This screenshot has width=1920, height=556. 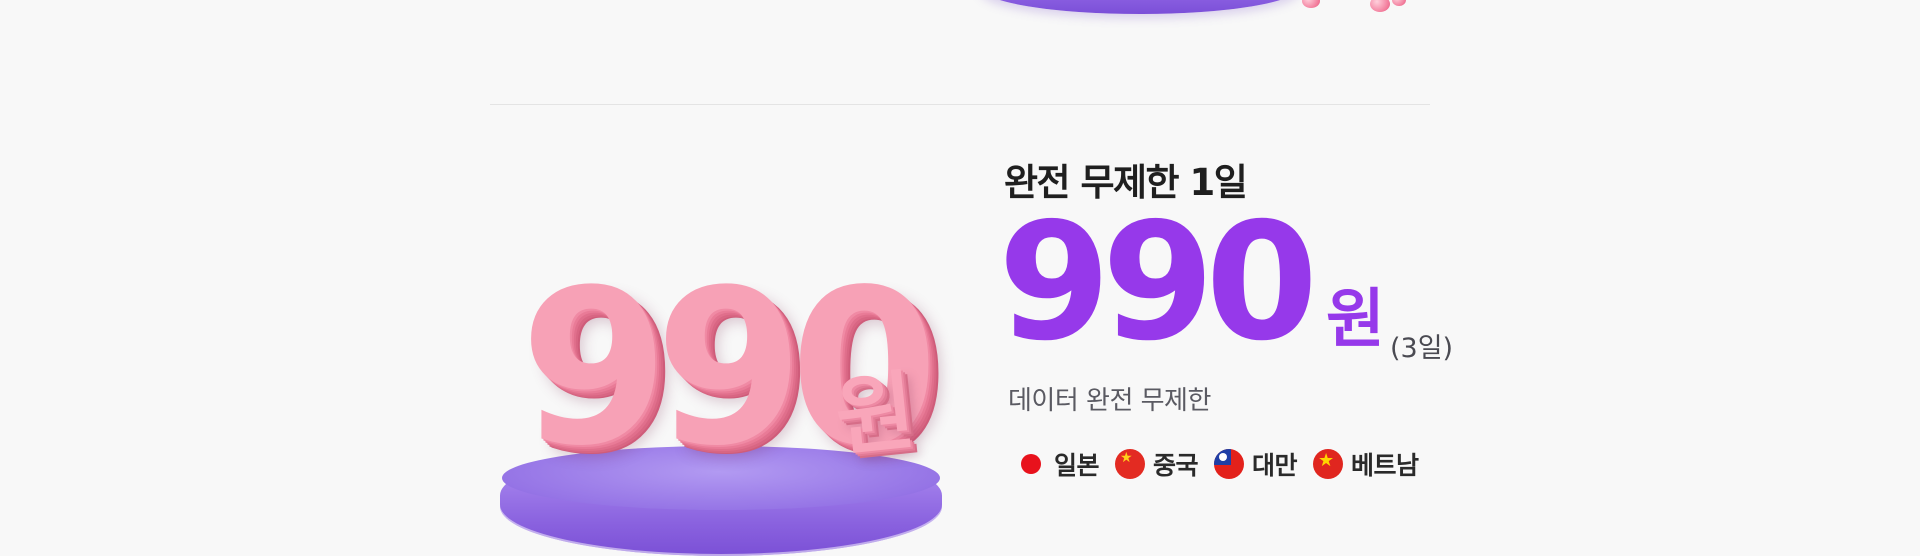 I want to click on section-divider, so click(x=960, y=104).